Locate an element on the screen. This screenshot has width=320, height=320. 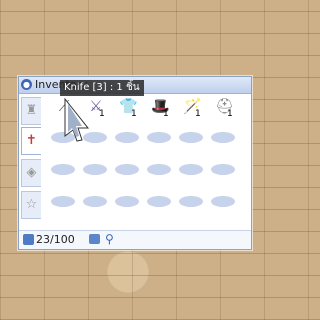
search-icon: ⚲ is located at coordinates (109, 239).